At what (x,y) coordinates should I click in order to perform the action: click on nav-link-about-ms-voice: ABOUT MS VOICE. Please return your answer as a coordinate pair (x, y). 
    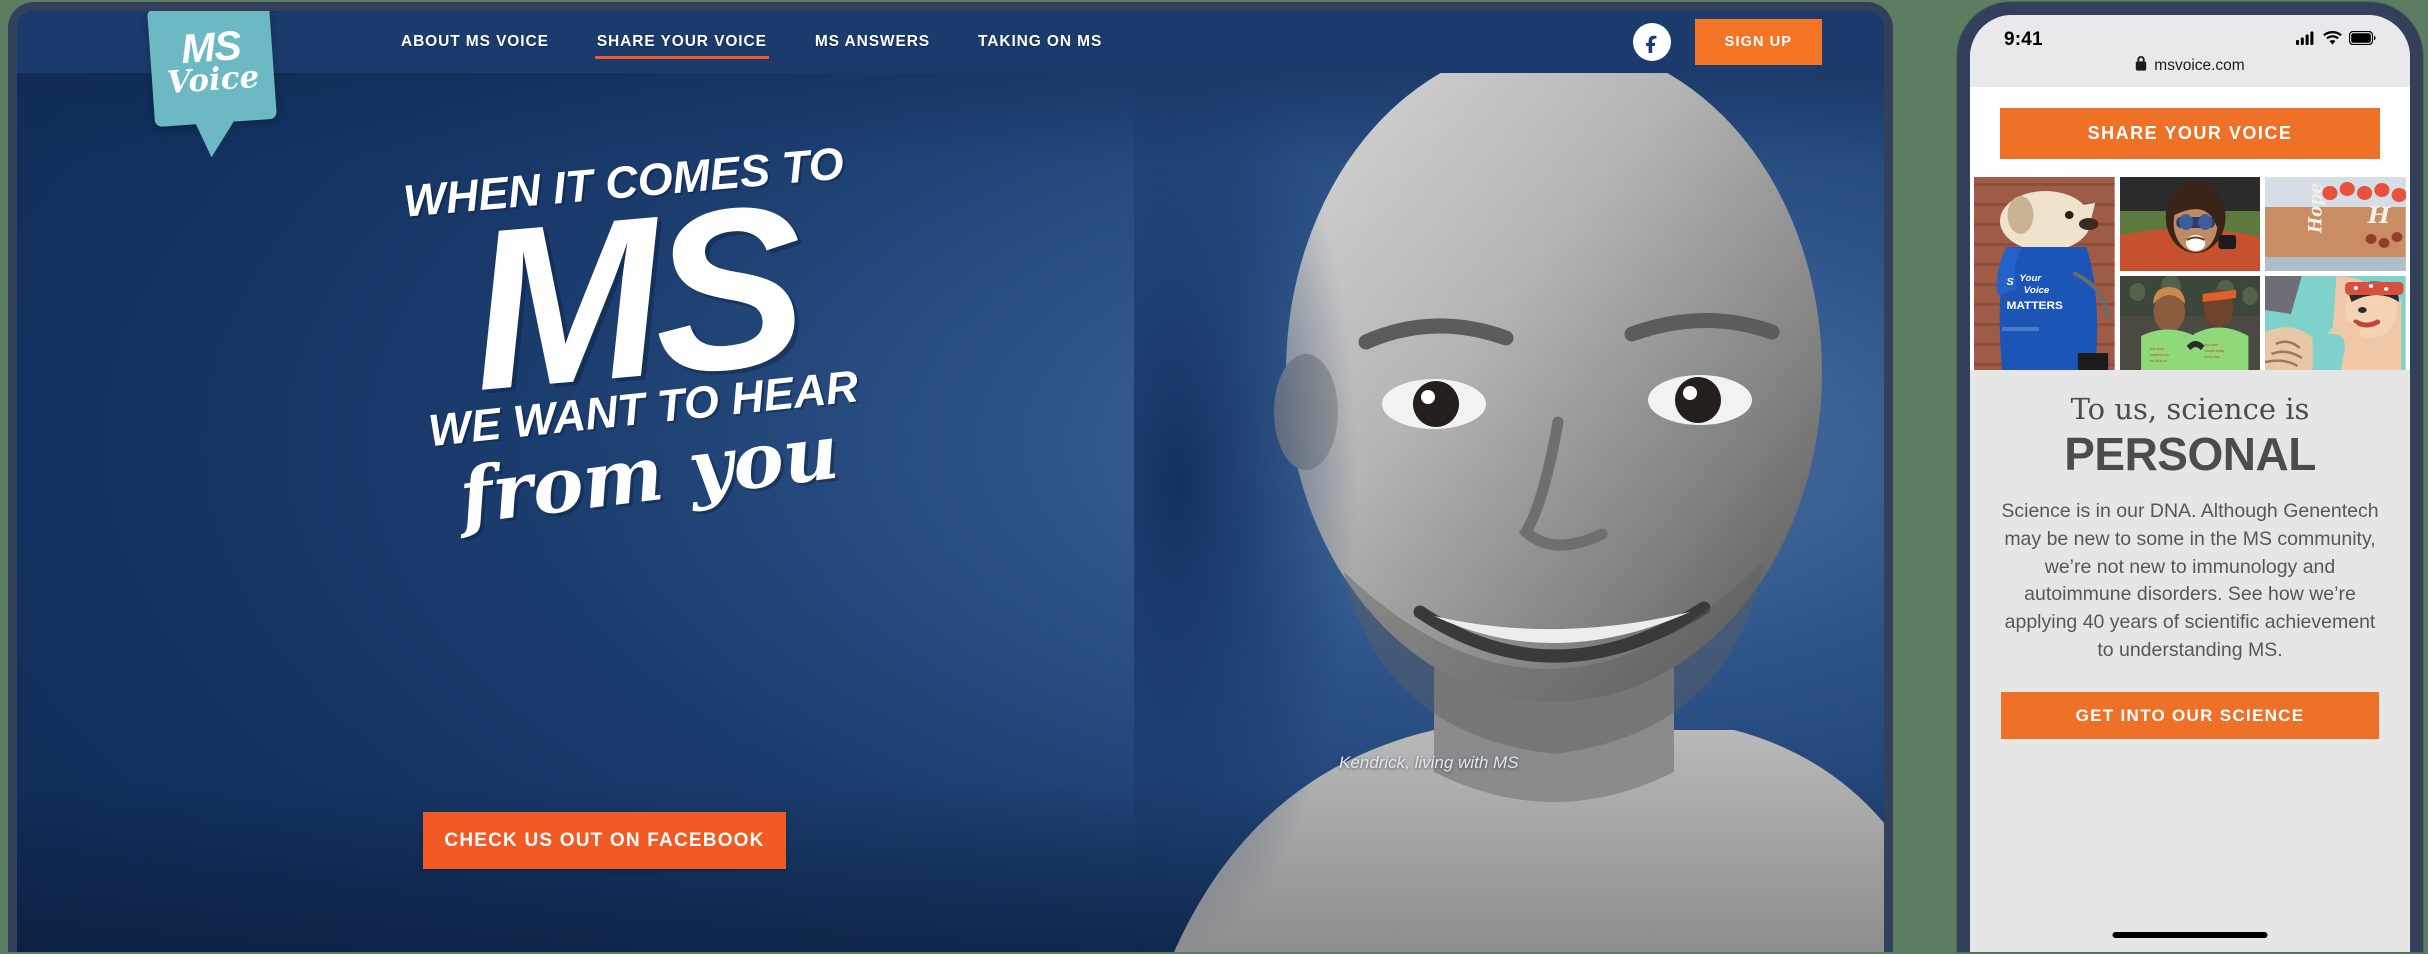
    Looking at the image, I should click on (475, 42).